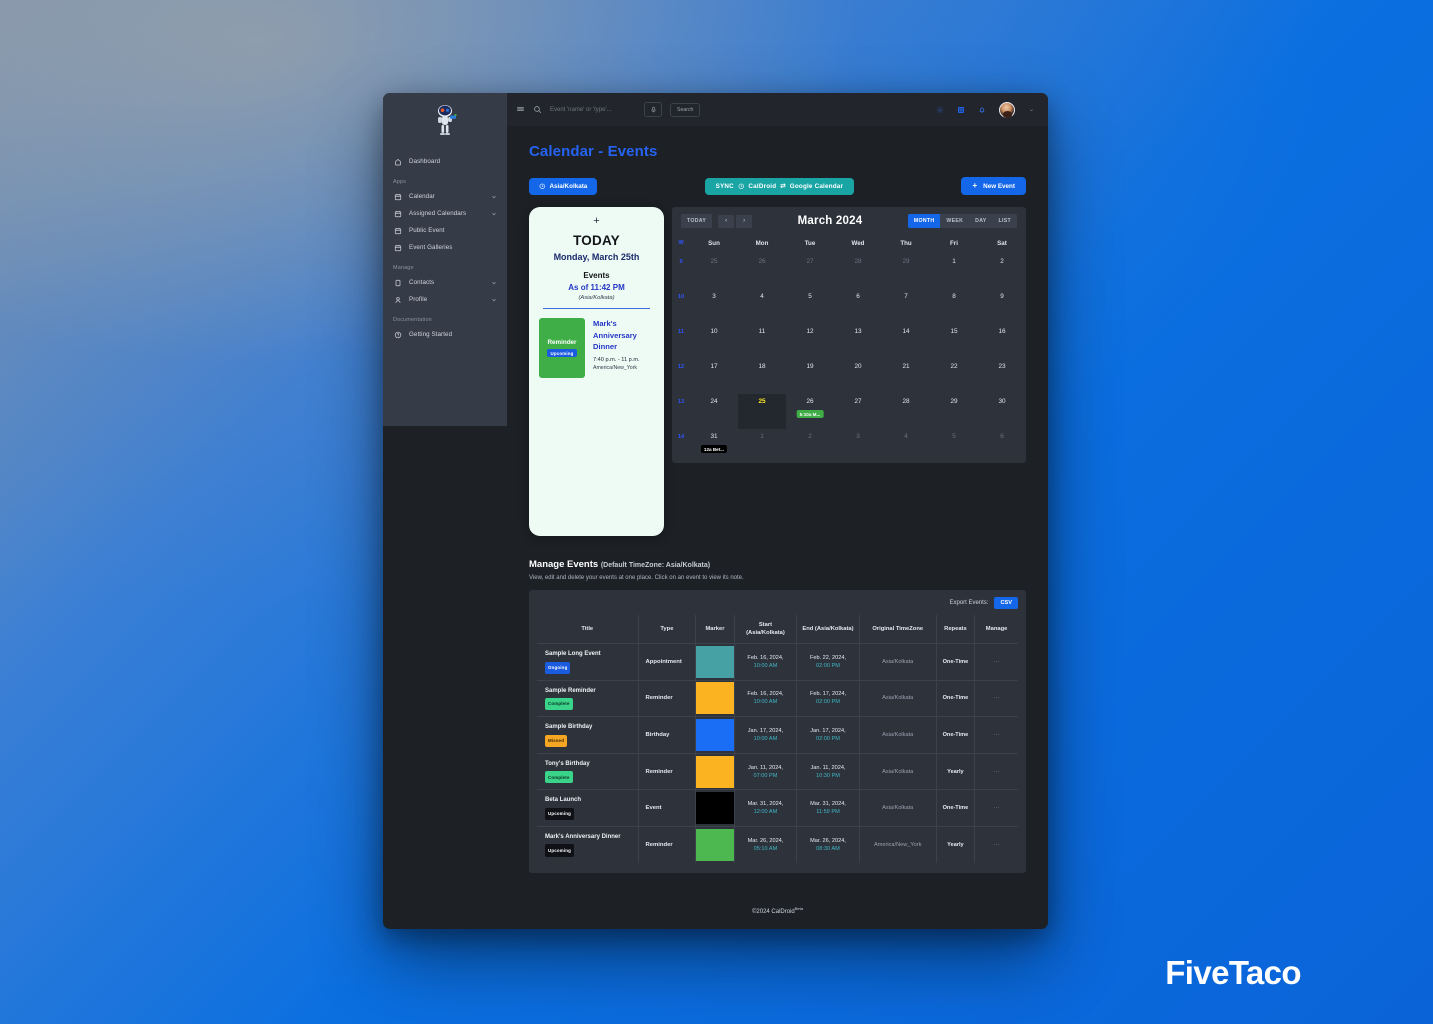  What do you see at coordinates (897, 735) in the screenshot?
I see `cell-timezone: Asia/Kolkata` at bounding box center [897, 735].